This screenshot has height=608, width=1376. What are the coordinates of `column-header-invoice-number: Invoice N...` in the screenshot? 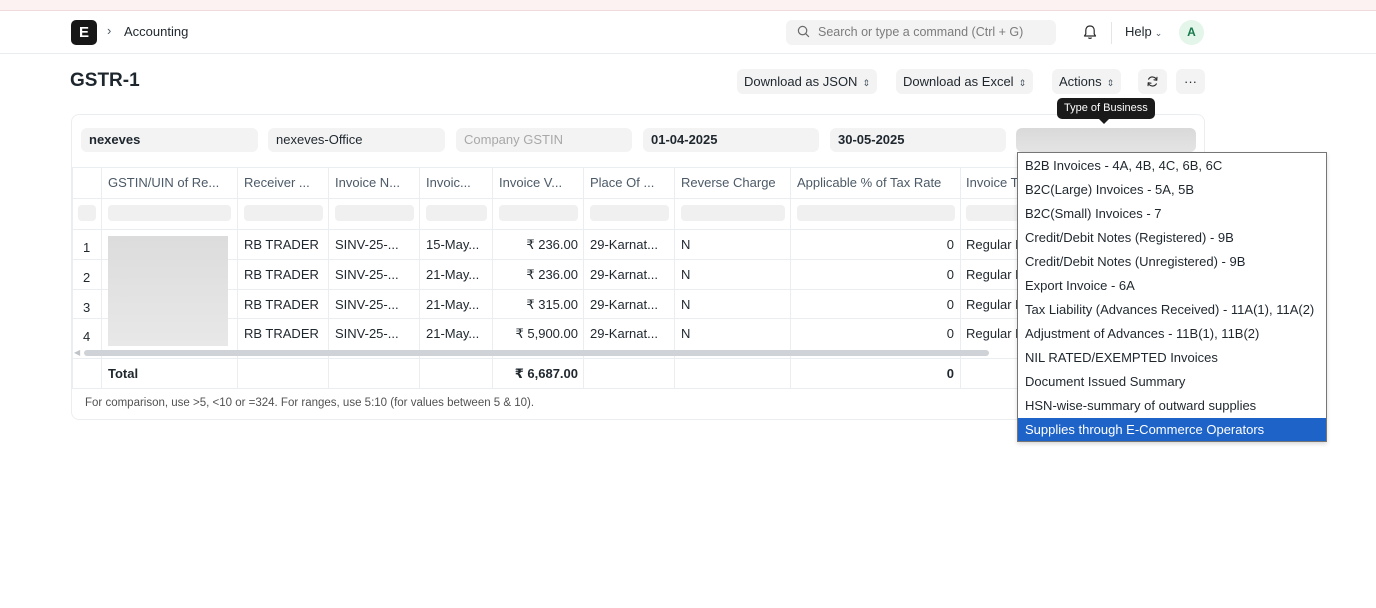 It's located at (375, 182).